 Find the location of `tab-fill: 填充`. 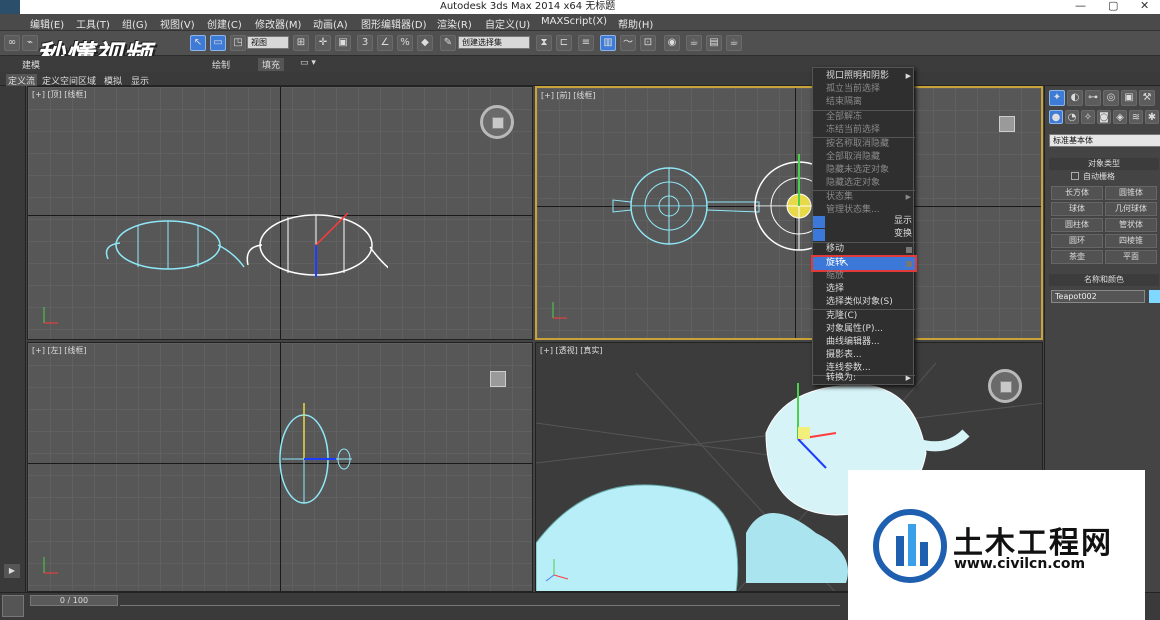

tab-fill: 填充 is located at coordinates (271, 64).